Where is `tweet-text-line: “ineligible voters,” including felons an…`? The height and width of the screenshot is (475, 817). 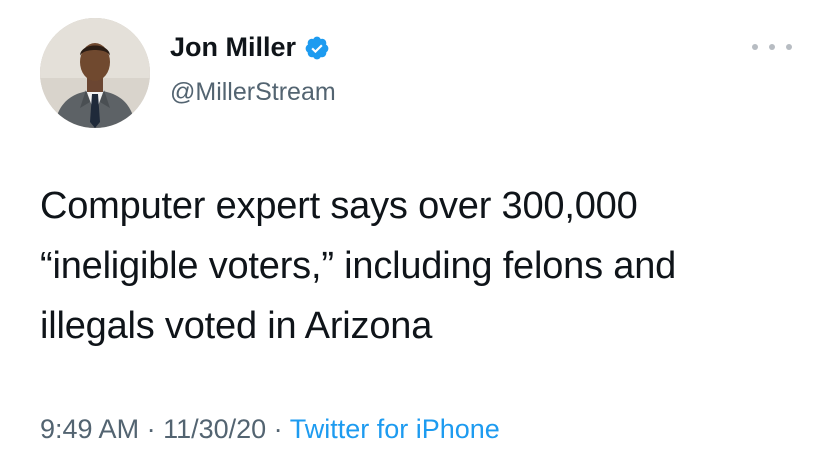 tweet-text-line: “ineligible voters,” including felons an… is located at coordinates (358, 266).